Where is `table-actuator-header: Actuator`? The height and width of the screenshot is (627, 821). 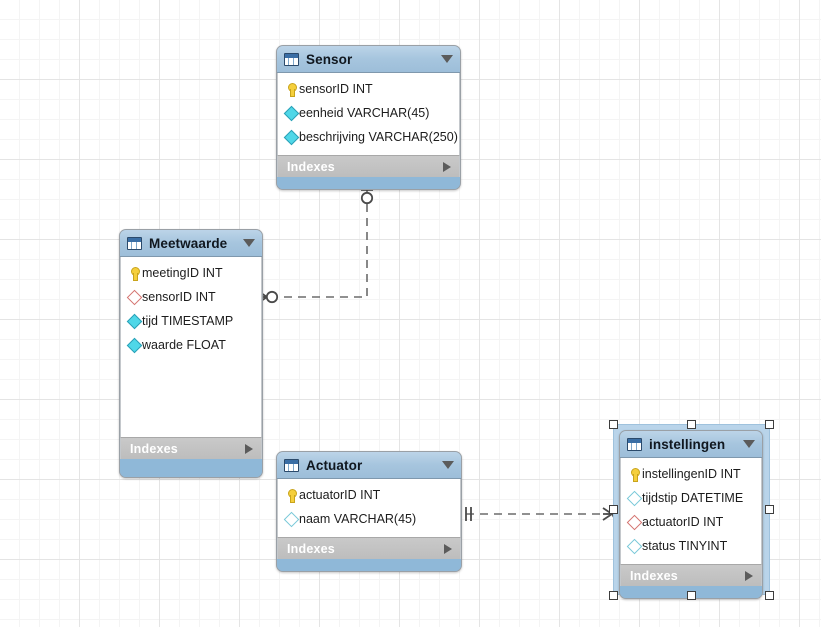
table-actuator-header: Actuator is located at coordinates (369, 465).